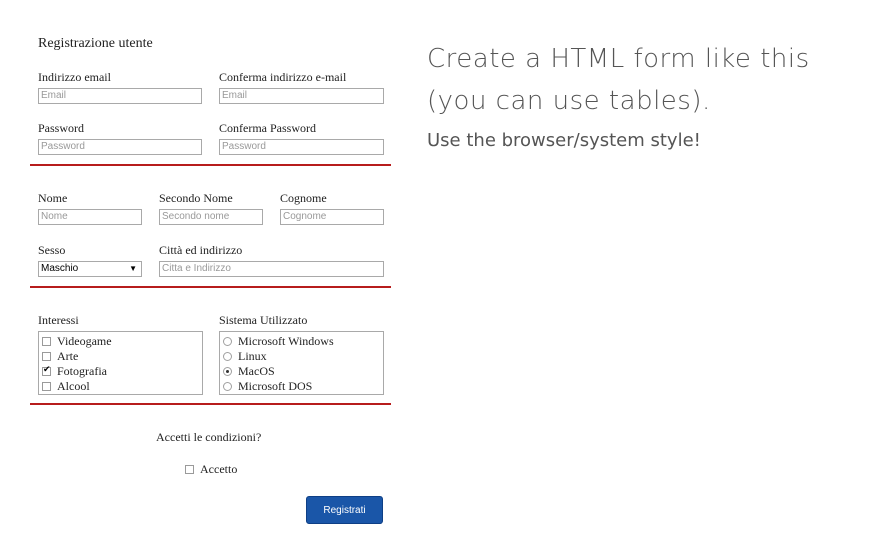 Image resolution: width=890 pixels, height=538 pixels. I want to click on citta-label: Città ed indirizzo, so click(201, 250).